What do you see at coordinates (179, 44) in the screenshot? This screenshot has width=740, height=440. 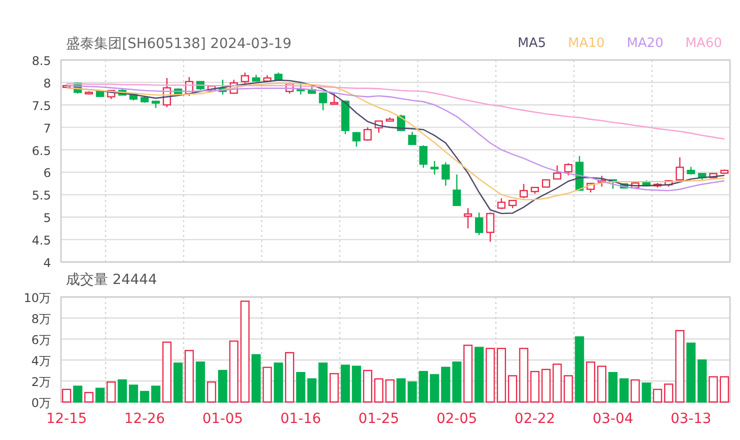 I see `chart-title: 盛泰集团[SH605138] 2024-03-19` at bounding box center [179, 44].